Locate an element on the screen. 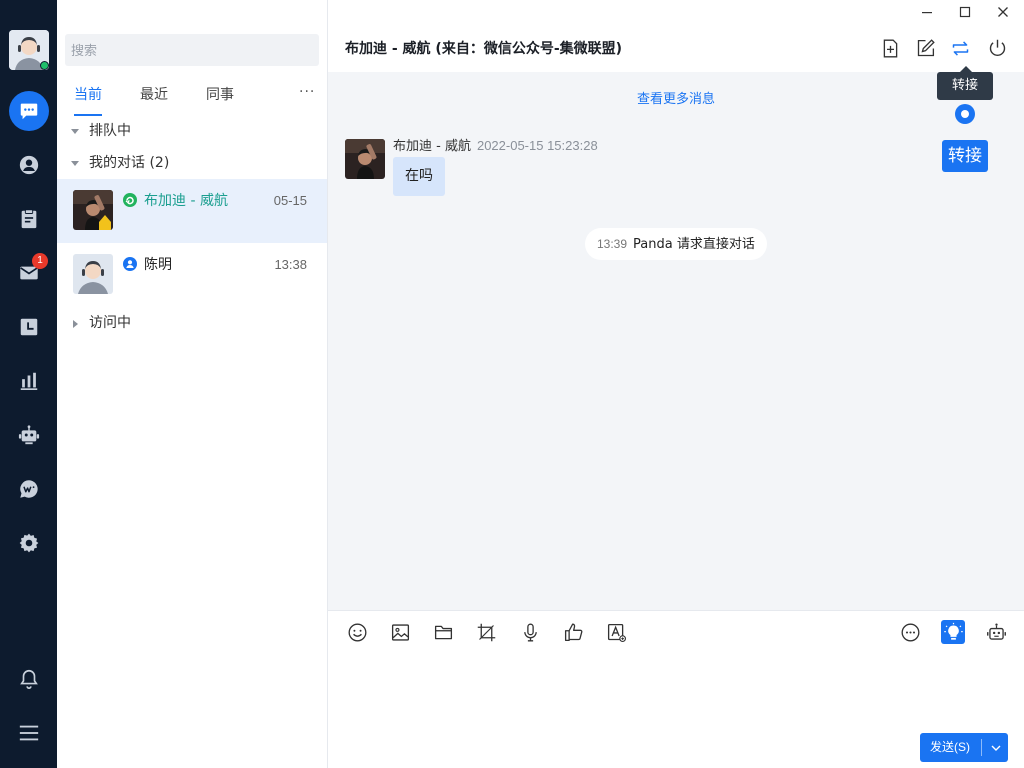  smiley-icon is located at coordinates (357, 632).